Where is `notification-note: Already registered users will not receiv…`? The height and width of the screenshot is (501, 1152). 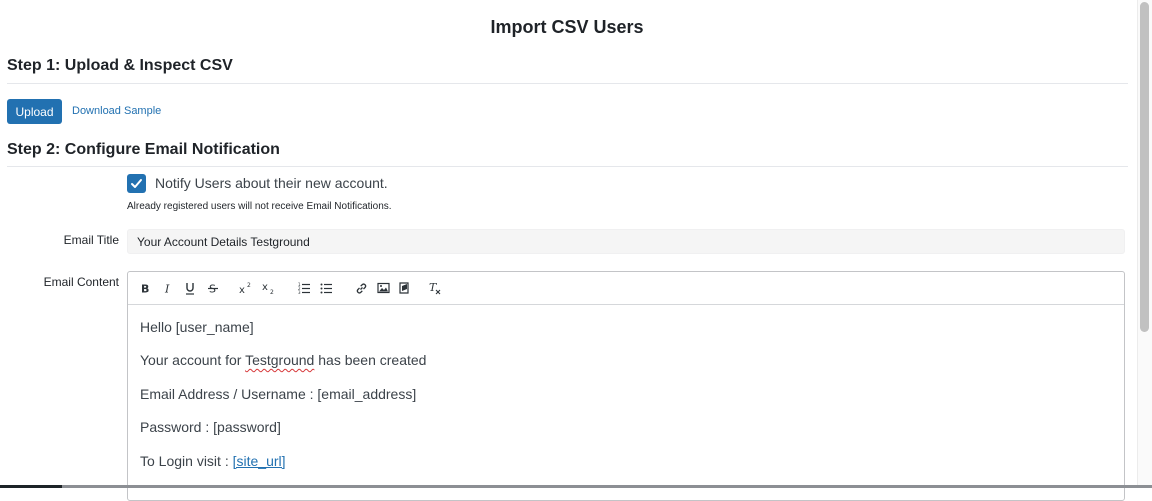 notification-note: Already registered users will not receiv… is located at coordinates (259, 206).